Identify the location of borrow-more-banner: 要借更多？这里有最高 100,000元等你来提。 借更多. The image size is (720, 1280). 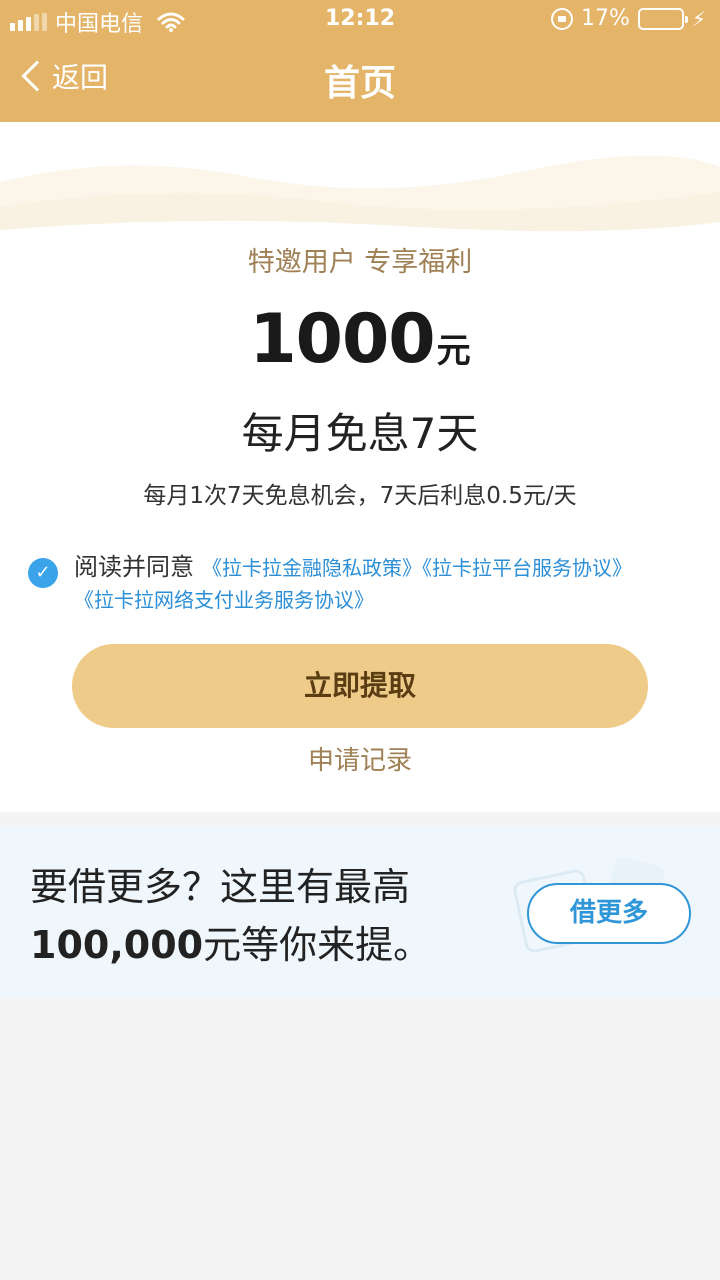
(360, 912).